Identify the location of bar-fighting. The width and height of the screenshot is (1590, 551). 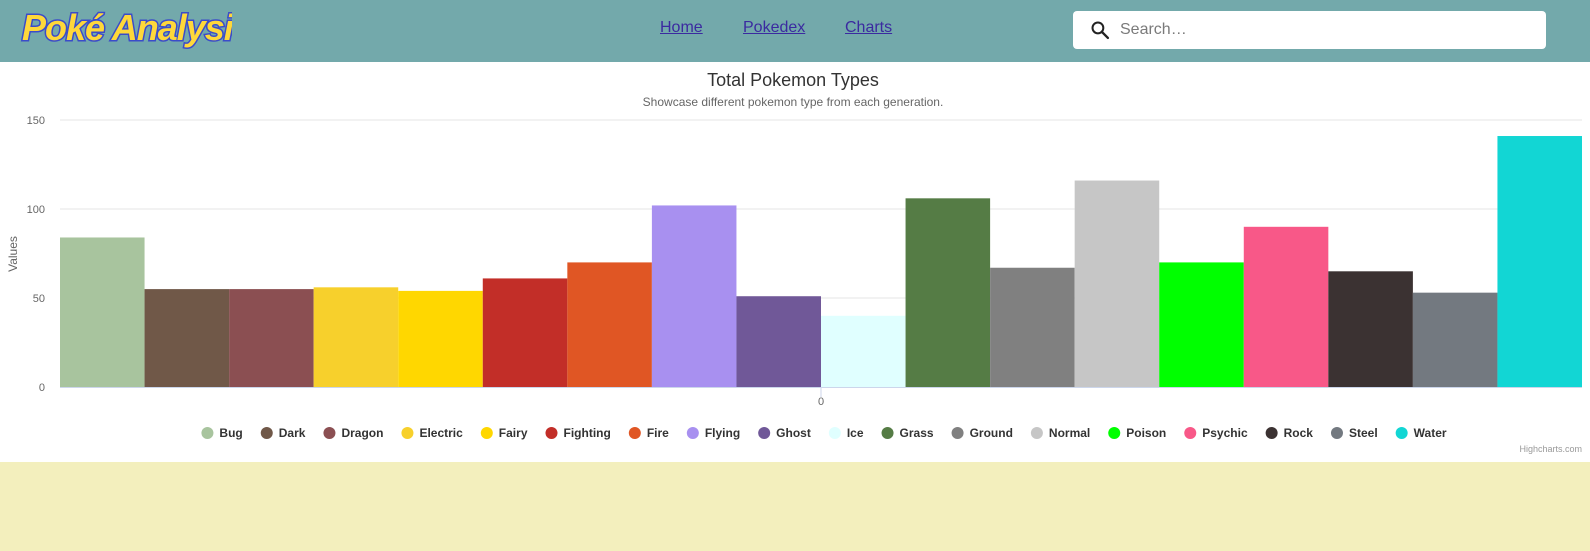
(525, 332).